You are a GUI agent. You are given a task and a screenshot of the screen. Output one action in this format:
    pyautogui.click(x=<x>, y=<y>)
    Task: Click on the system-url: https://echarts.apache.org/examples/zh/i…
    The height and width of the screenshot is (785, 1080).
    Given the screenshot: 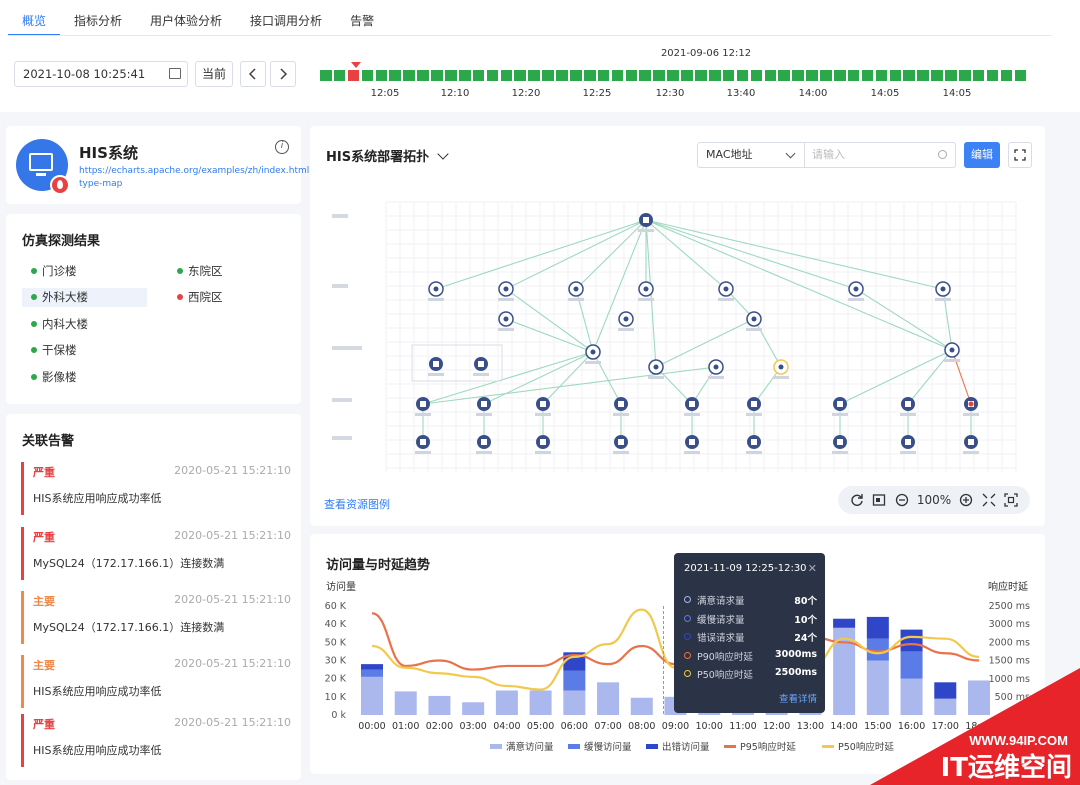 What is the action you would take?
    pyautogui.click(x=211, y=178)
    